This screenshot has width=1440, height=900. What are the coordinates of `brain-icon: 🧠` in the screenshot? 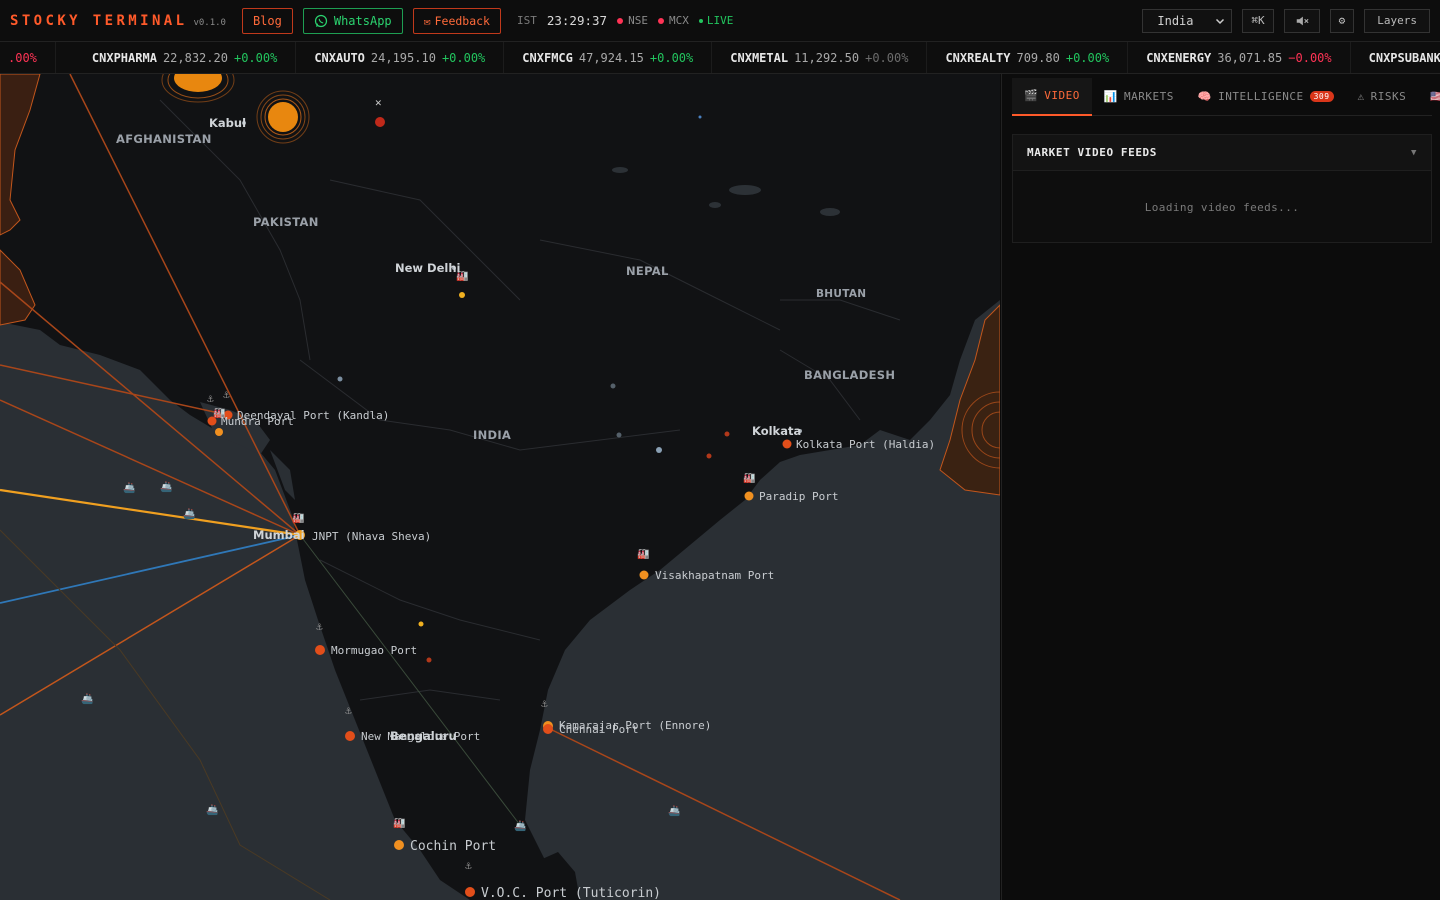 It's located at (1205, 96).